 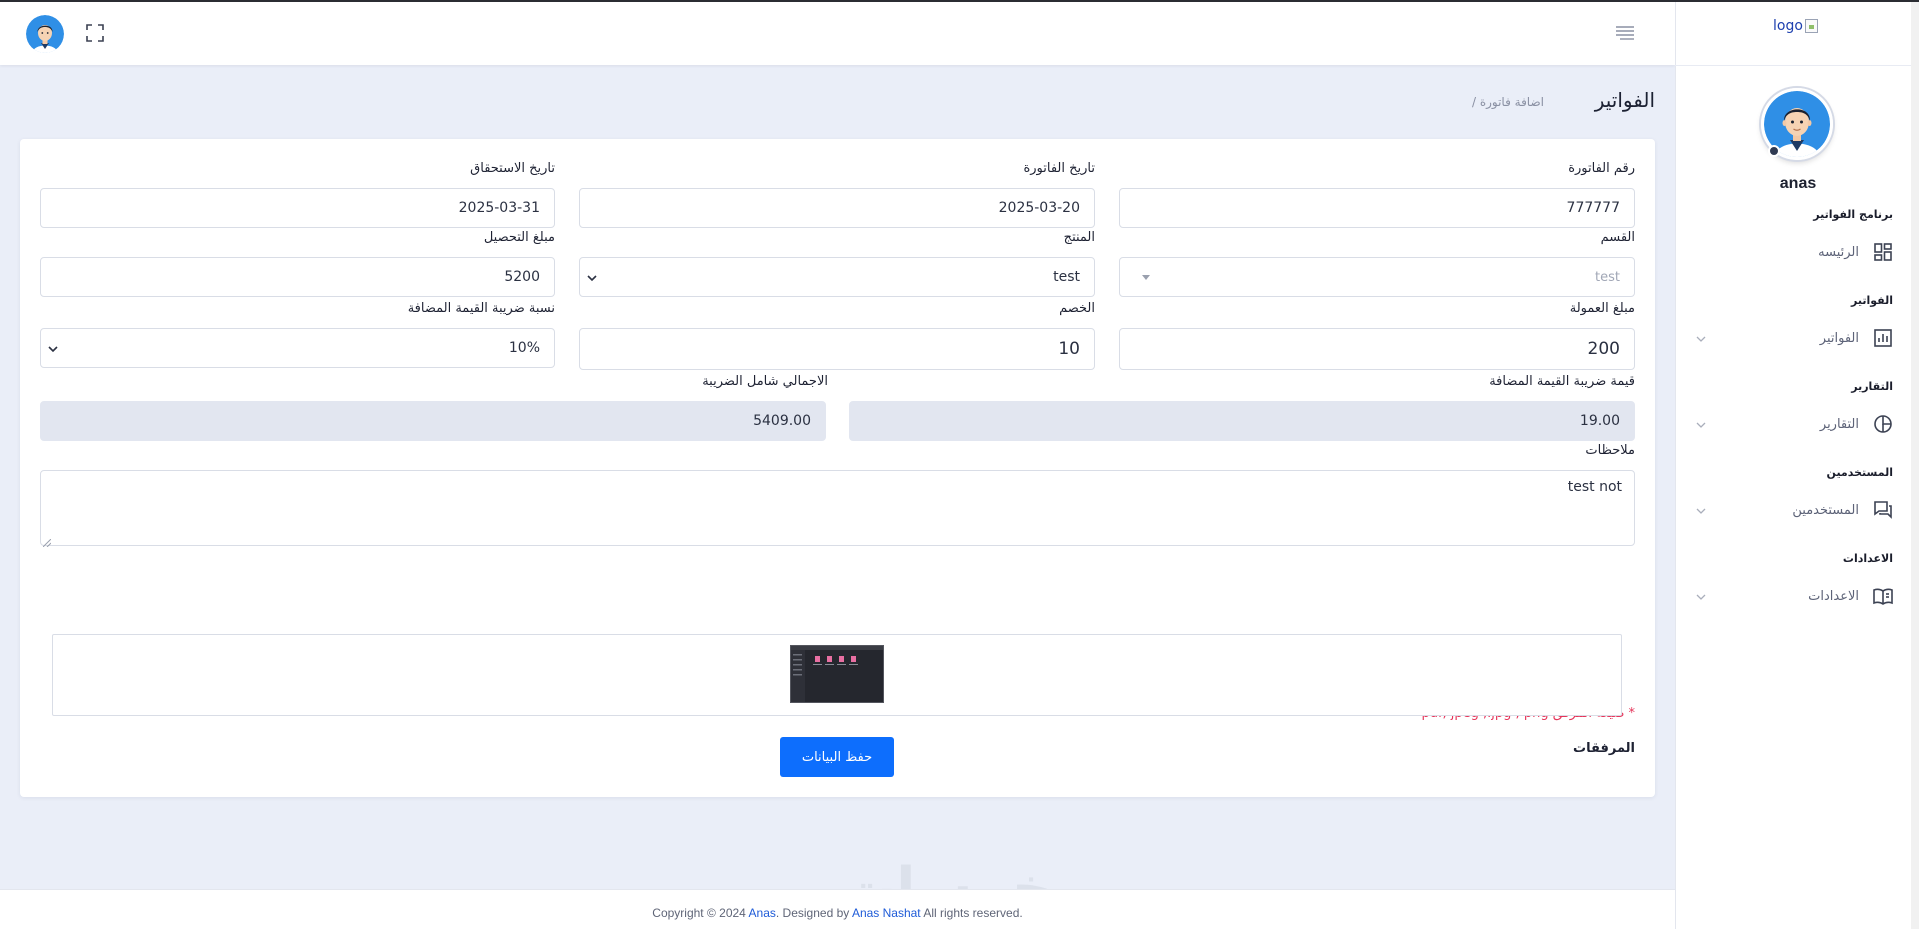 I want to click on invoice-date-input: 2025-03-20, so click(x=837, y=208).